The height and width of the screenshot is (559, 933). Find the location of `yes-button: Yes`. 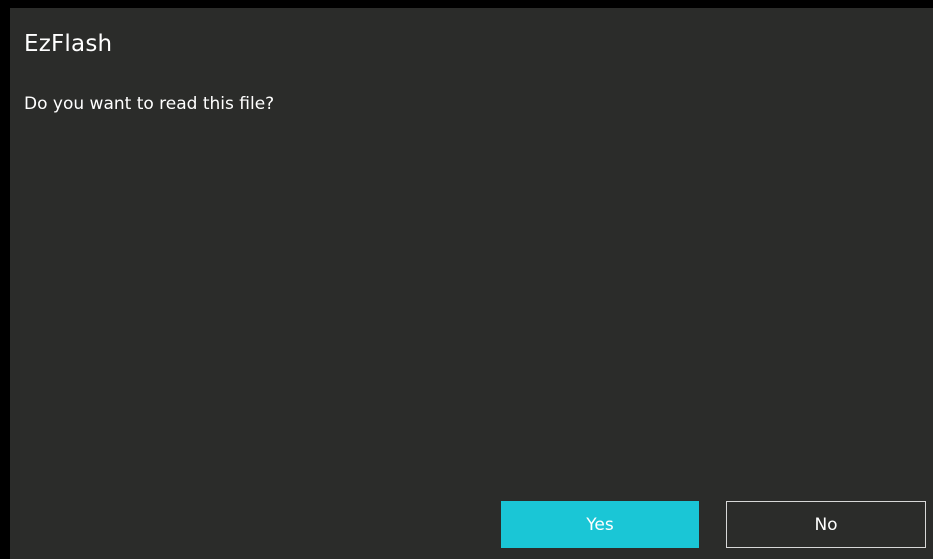

yes-button: Yes is located at coordinates (600, 524).